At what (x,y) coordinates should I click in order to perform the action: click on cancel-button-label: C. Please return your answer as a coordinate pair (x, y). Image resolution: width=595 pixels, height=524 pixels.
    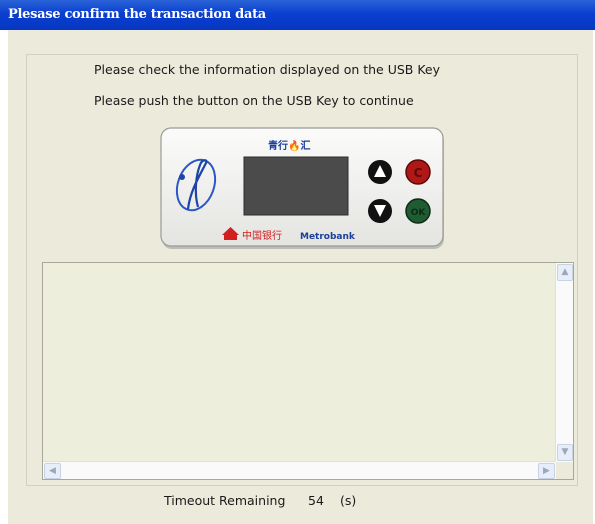
    Looking at the image, I should click on (418, 173).